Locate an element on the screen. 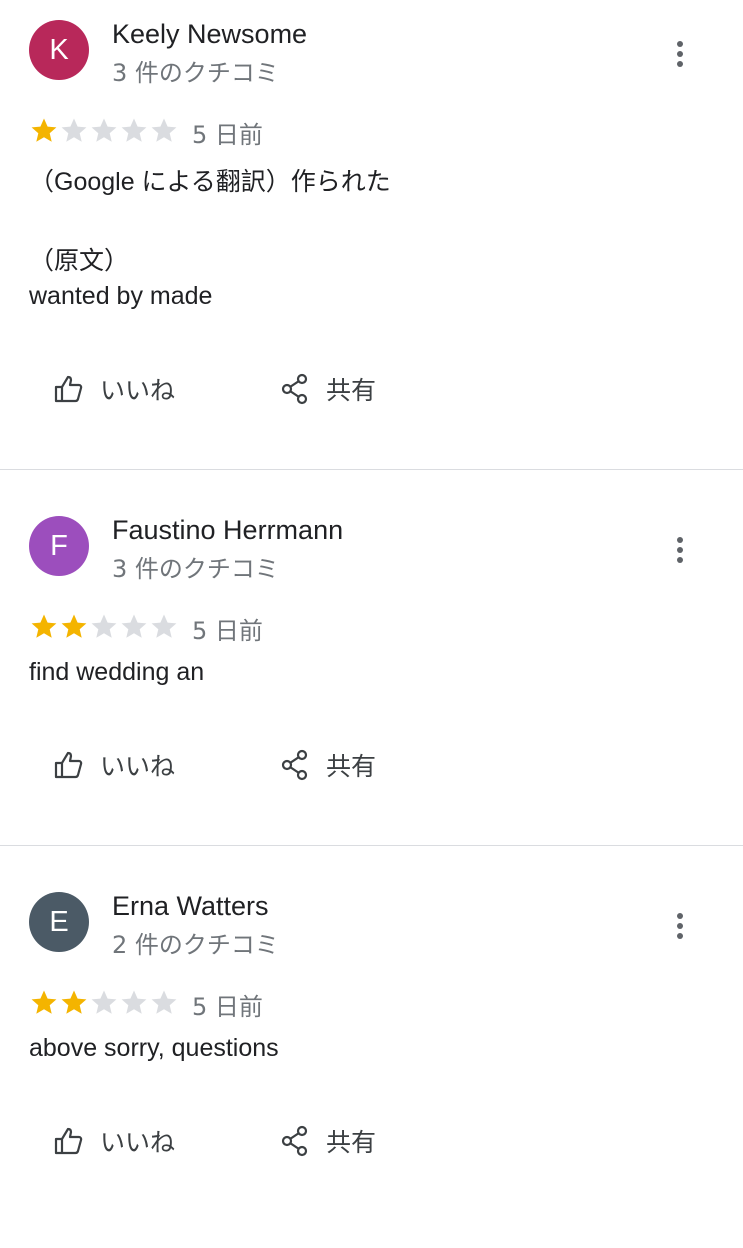  review-text: wanted by made is located at coordinates (121, 296).